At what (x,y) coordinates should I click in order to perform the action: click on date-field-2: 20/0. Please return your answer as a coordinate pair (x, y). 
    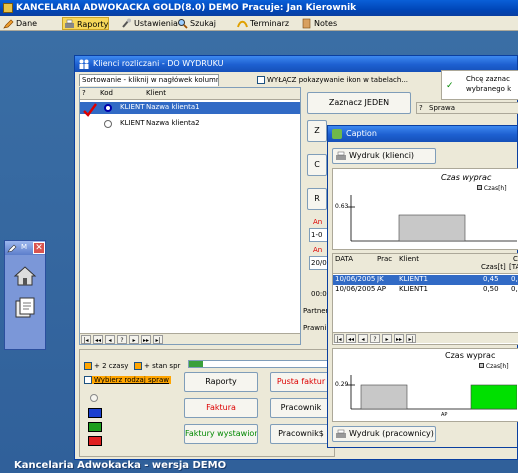
    Looking at the image, I should click on (319, 263).